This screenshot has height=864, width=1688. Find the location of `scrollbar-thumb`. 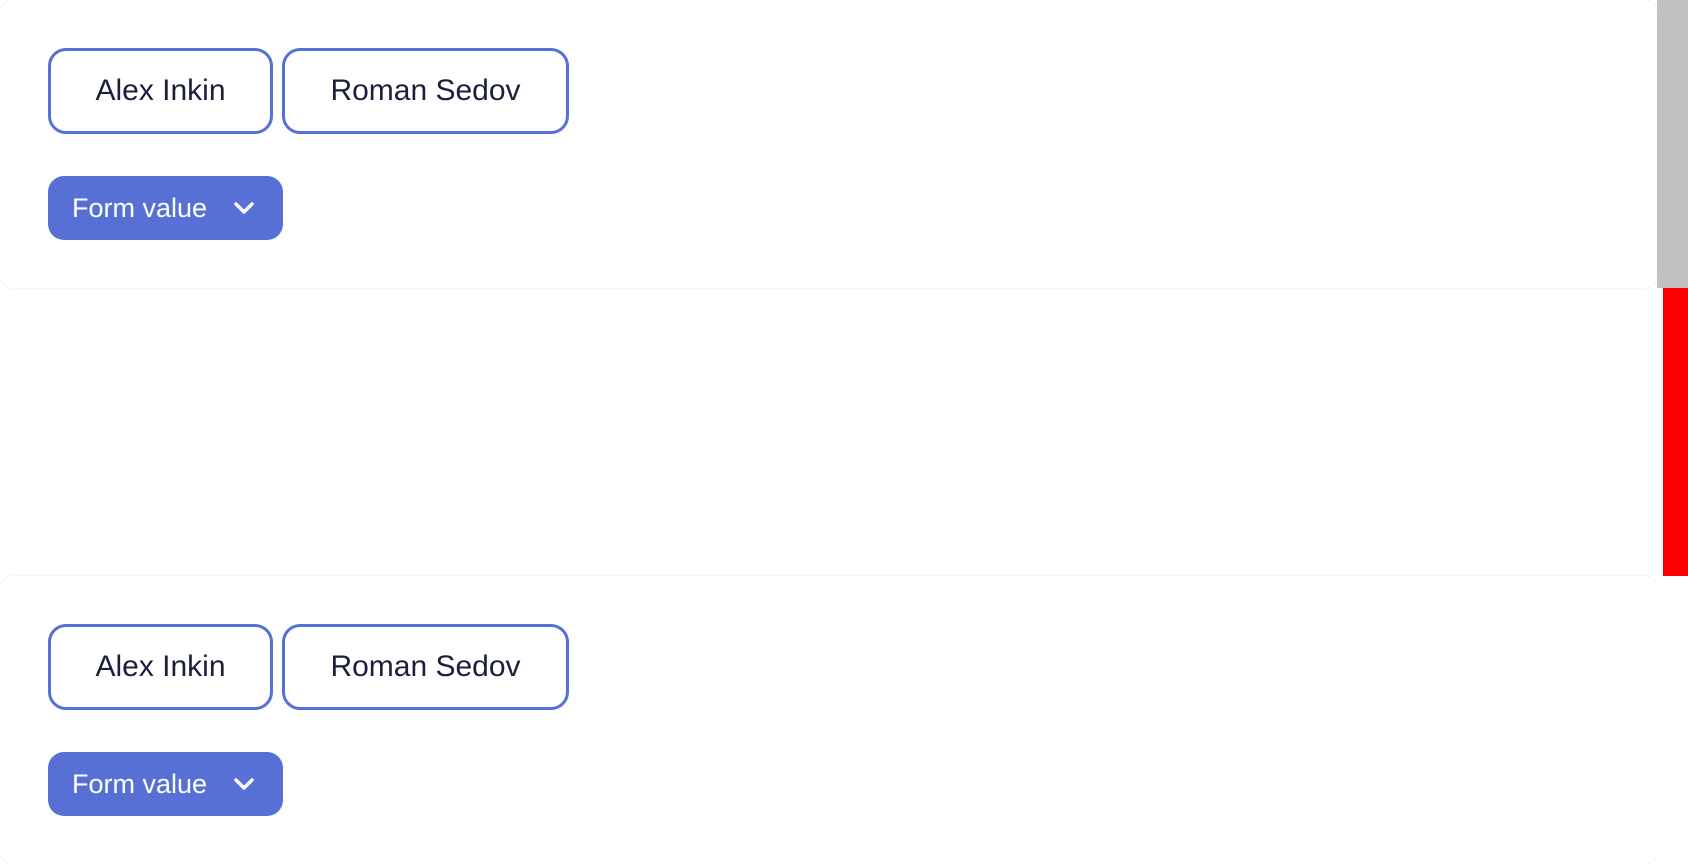

scrollbar-thumb is located at coordinates (1672, 144).